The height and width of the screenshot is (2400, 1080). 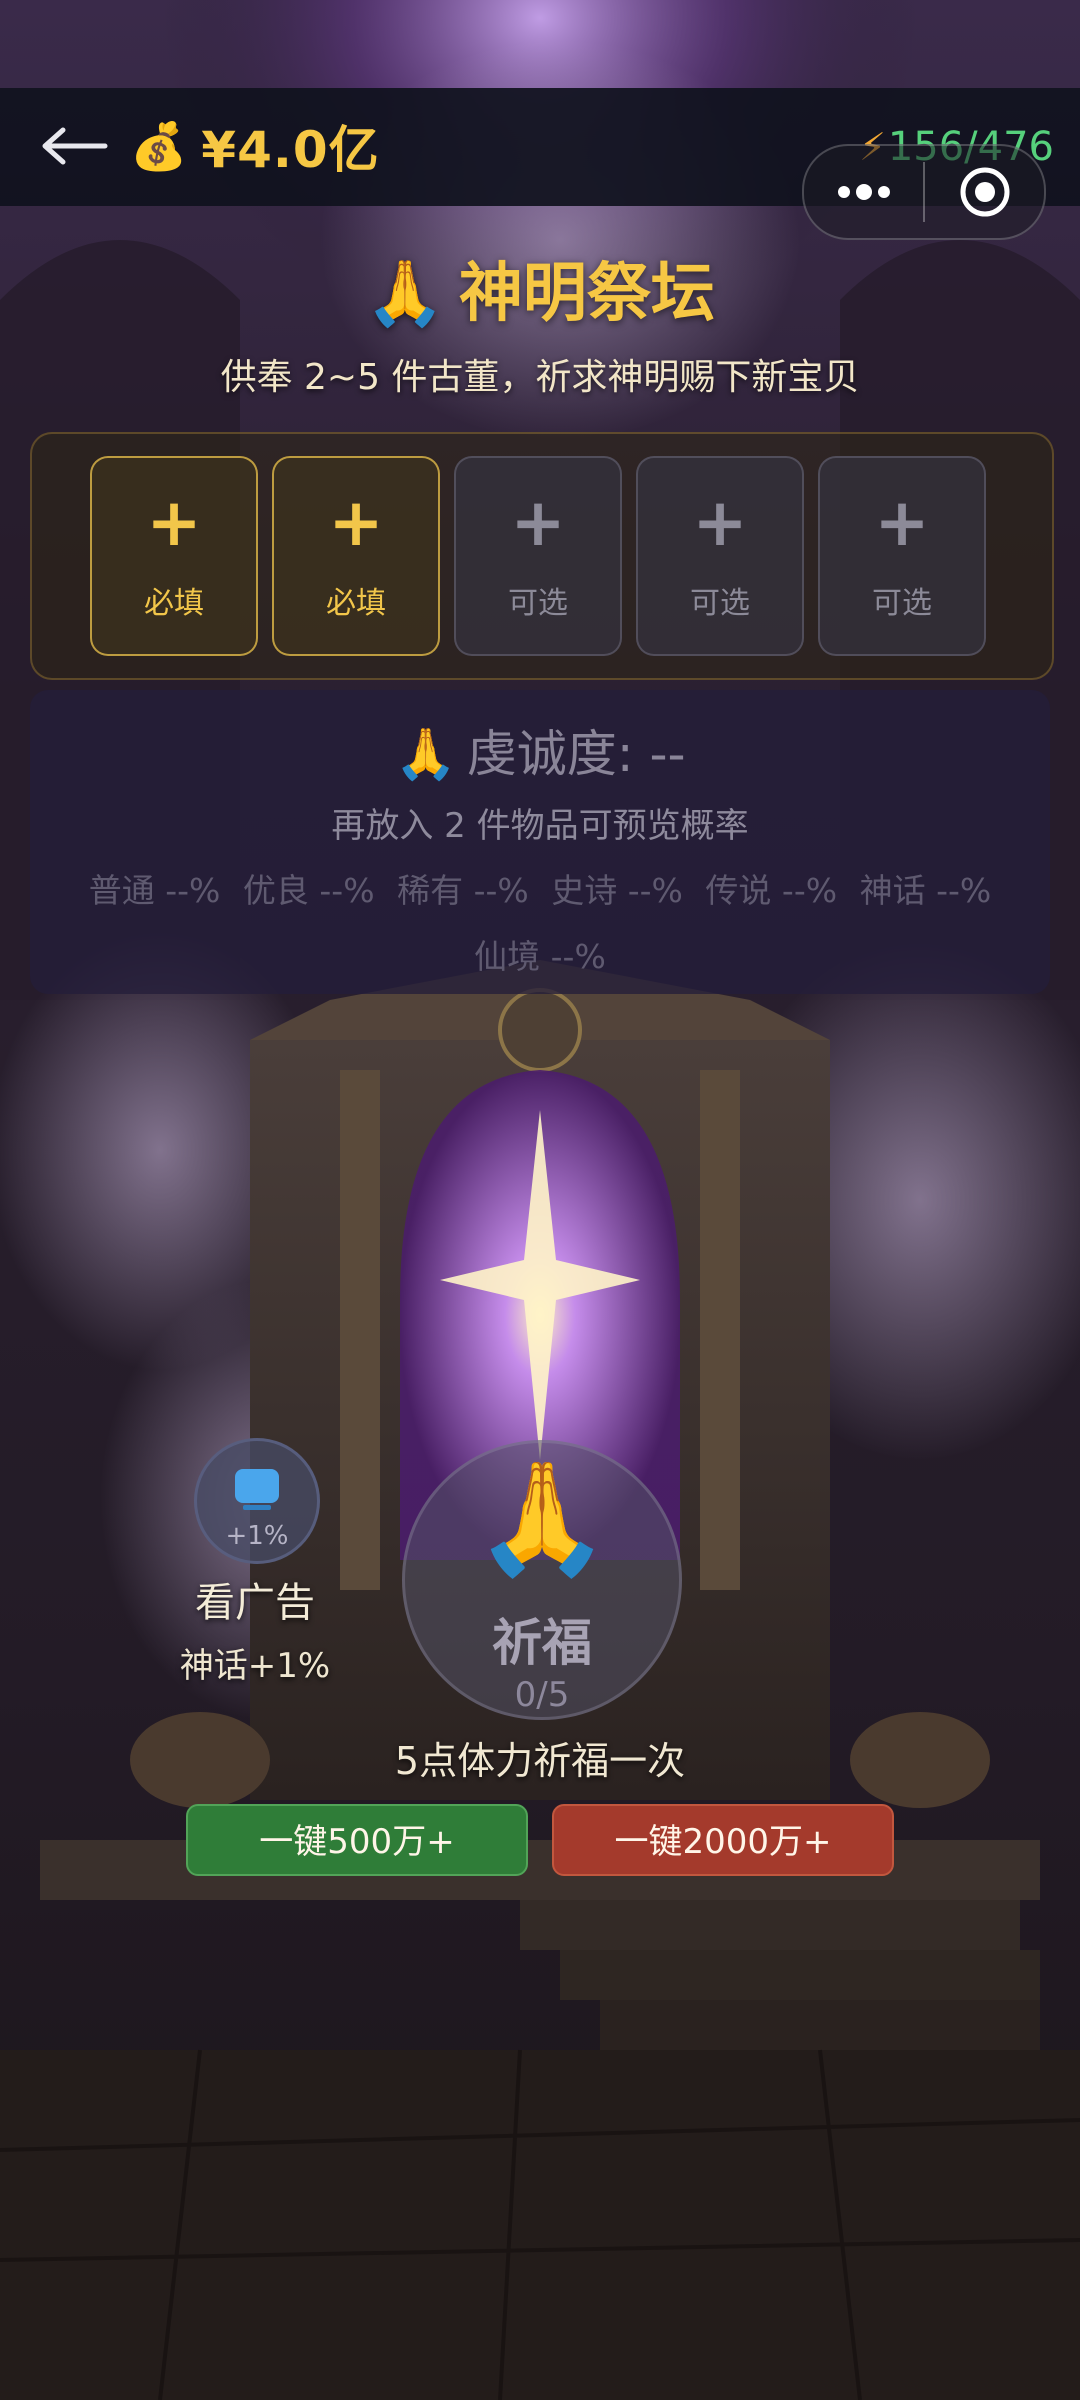 I want to click on page-subtitle: 供奉 2~5 件古董，祈求神明赐下新宝贝, so click(x=540, y=377).